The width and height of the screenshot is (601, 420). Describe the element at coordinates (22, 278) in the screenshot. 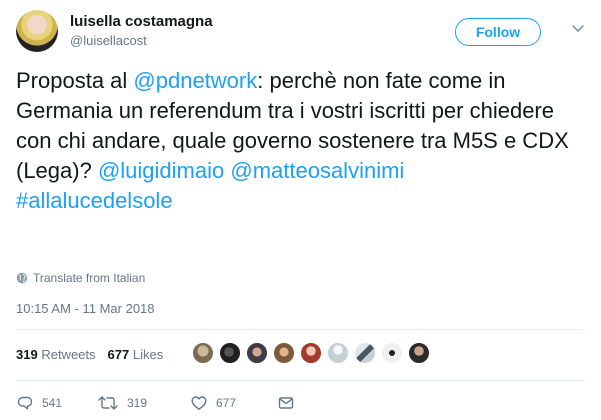

I see `globe-icon` at that location.